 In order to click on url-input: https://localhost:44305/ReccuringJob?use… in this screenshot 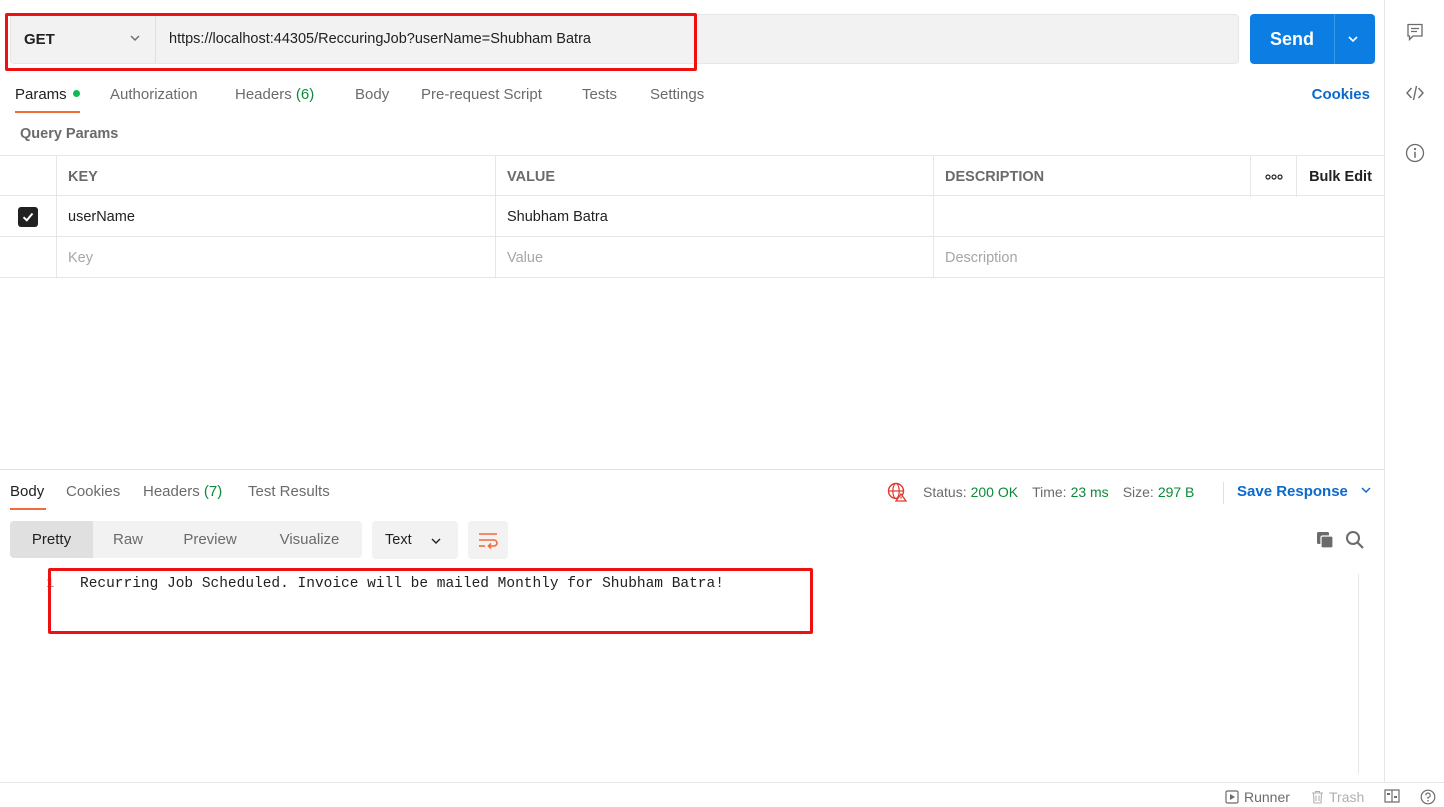, I will do `click(380, 39)`.